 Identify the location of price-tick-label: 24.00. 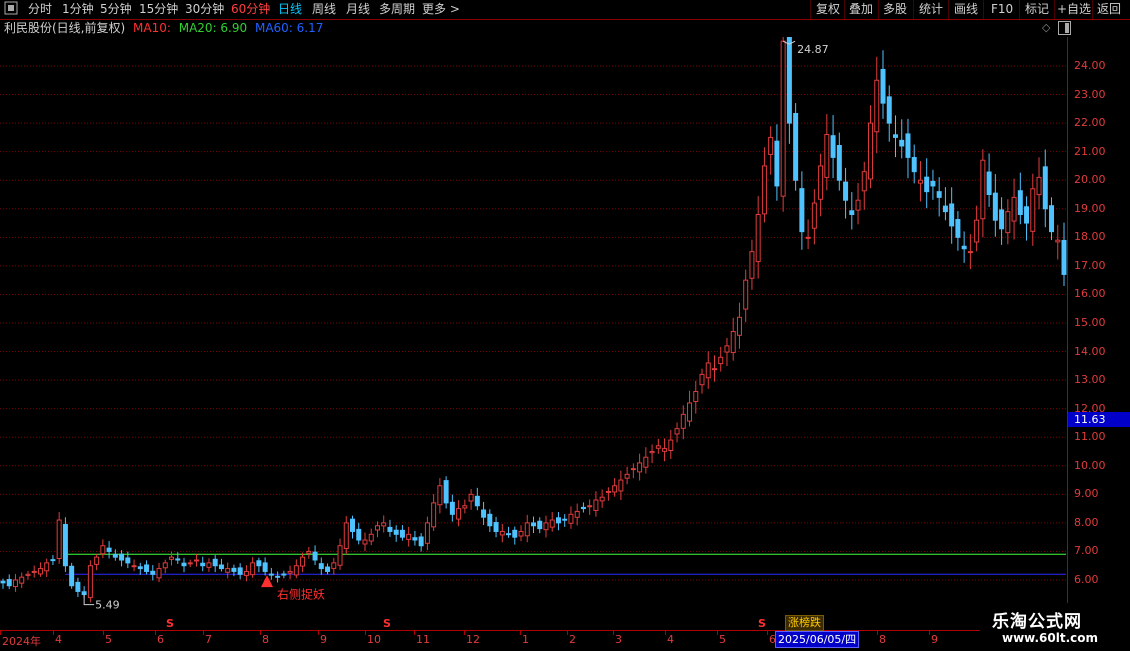
(1090, 65).